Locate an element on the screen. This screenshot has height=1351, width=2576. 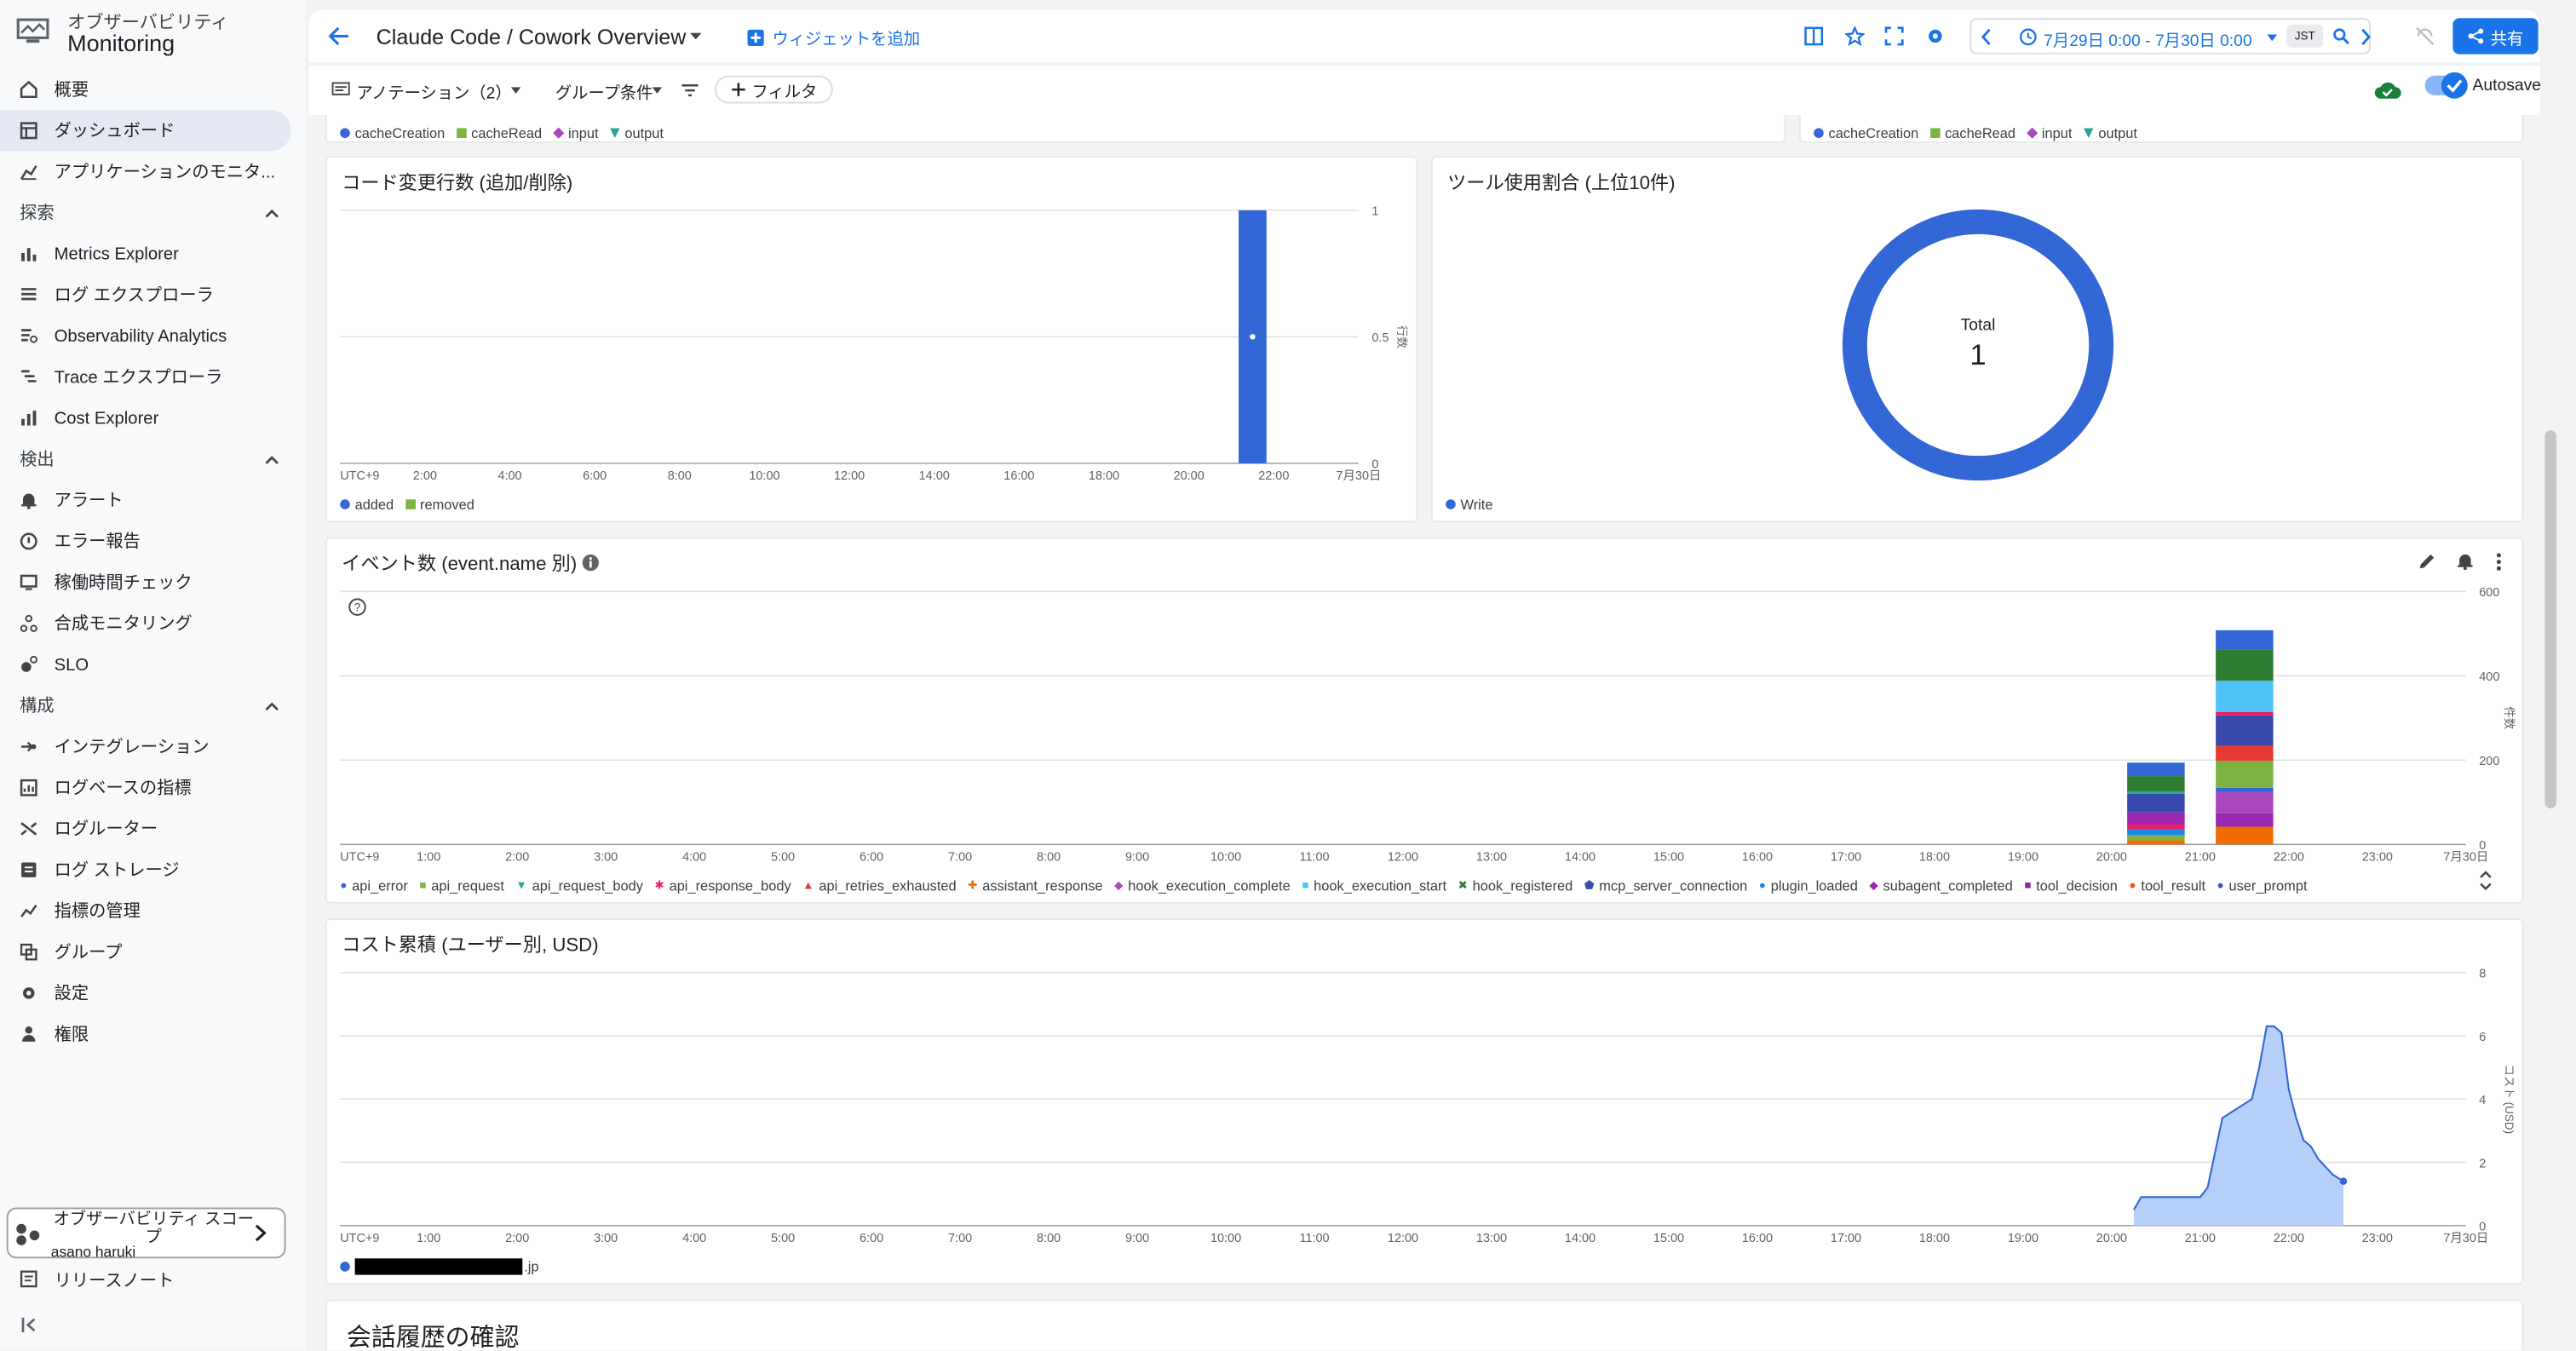
star-icon is located at coordinates (1855, 36).